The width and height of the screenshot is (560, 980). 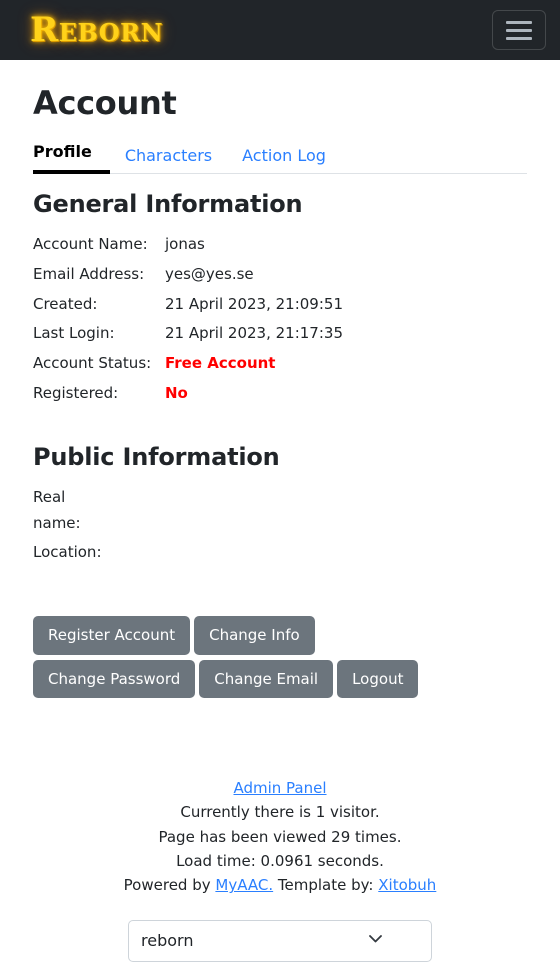 I want to click on page-view-count: Page has been viewed 29 times., so click(x=280, y=836).